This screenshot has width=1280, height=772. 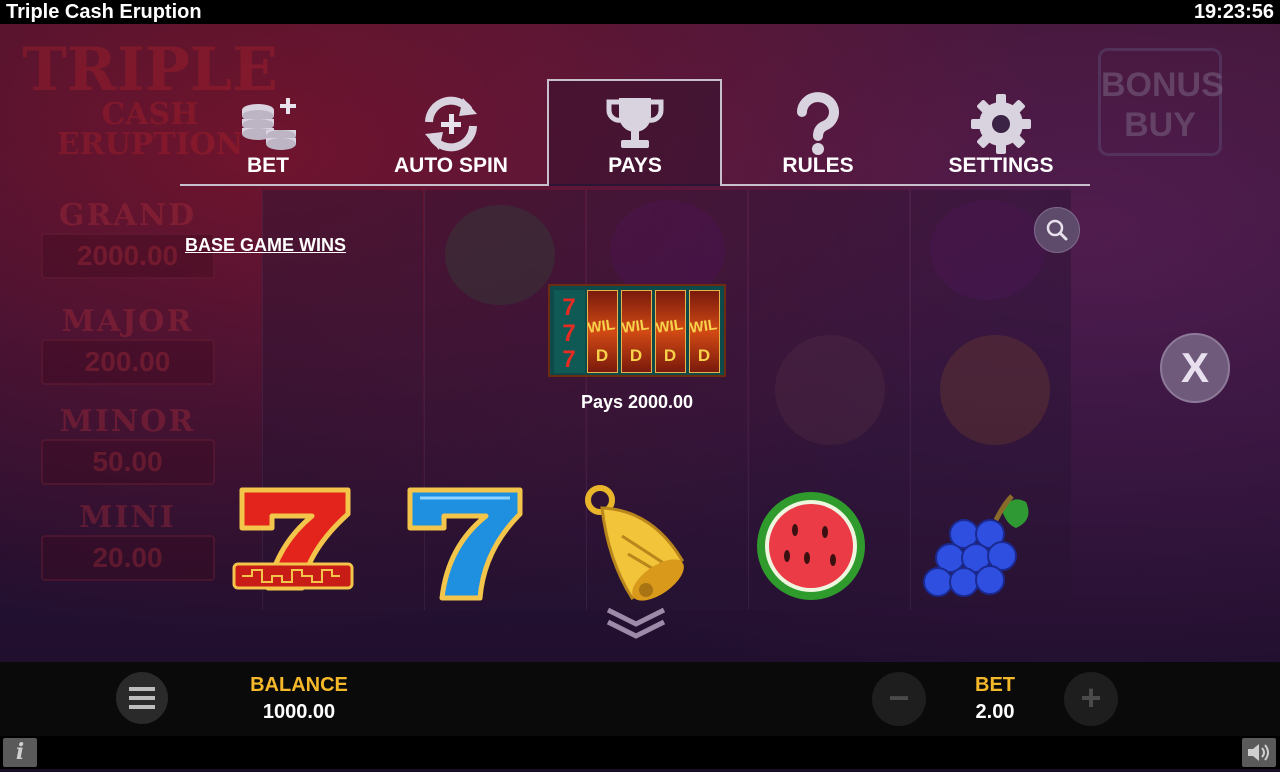 I want to click on winning-combination: 7 7 7 WIL D WIL D WIL D WIL D, so click(x=637, y=330).